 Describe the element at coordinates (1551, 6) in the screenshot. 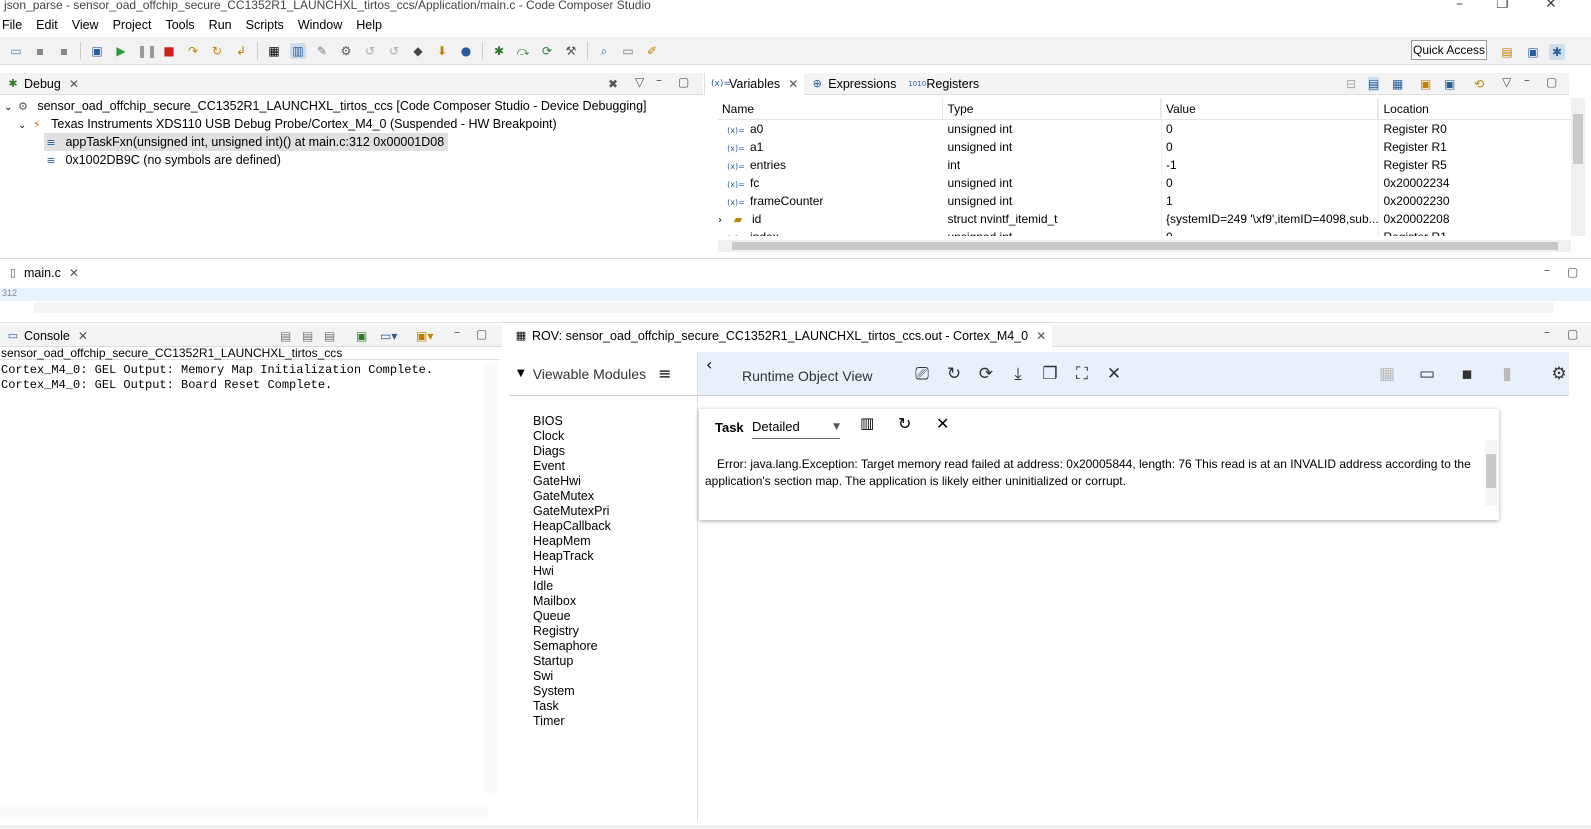

I see `close-window-icon: ✕` at that location.